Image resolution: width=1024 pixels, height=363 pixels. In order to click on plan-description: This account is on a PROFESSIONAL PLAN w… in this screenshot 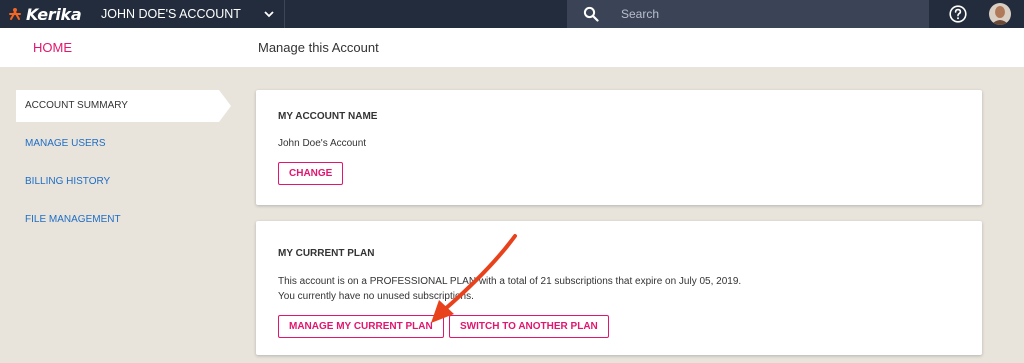, I will do `click(510, 281)`.